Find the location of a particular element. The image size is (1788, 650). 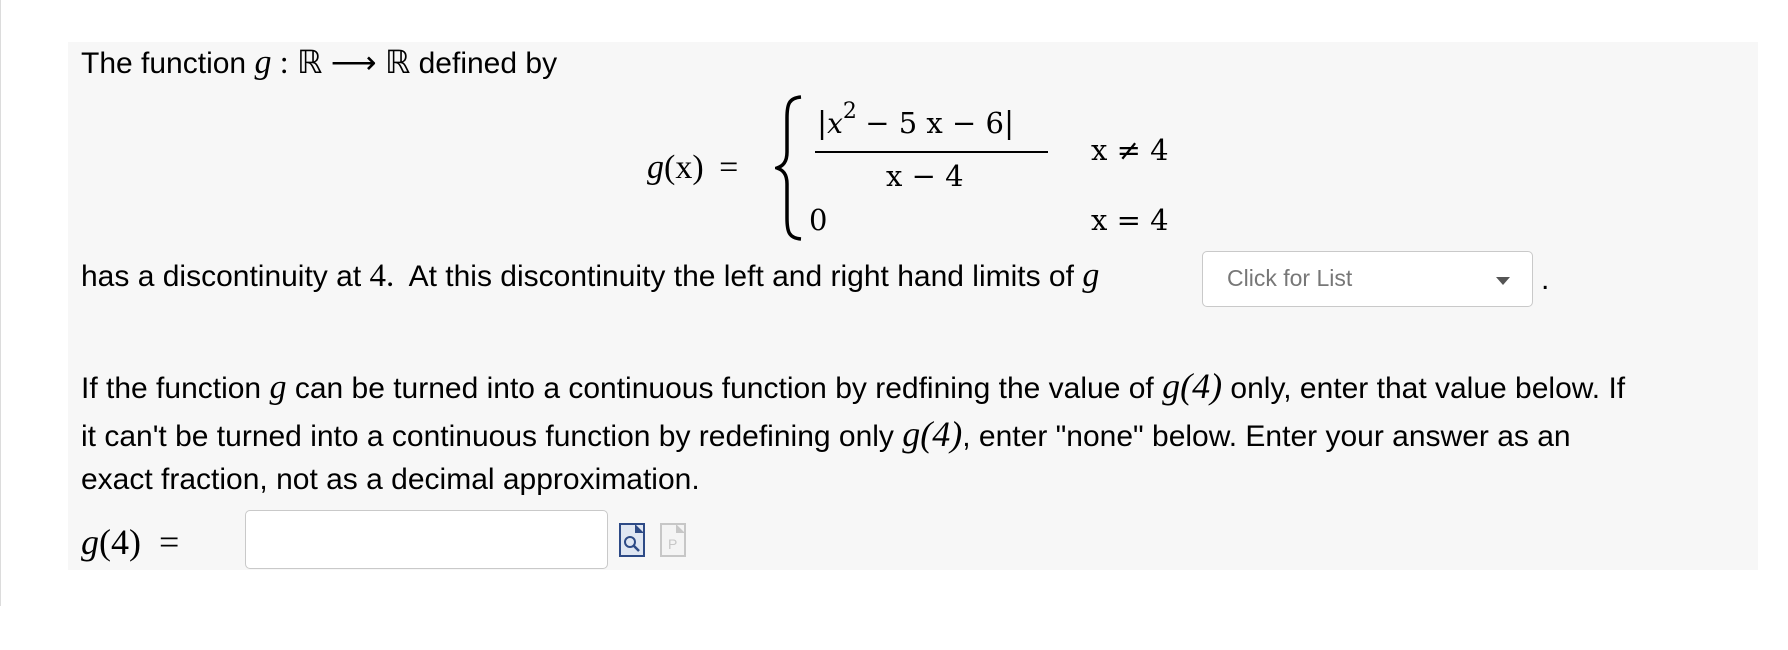

left-rule is located at coordinates (0, 303).